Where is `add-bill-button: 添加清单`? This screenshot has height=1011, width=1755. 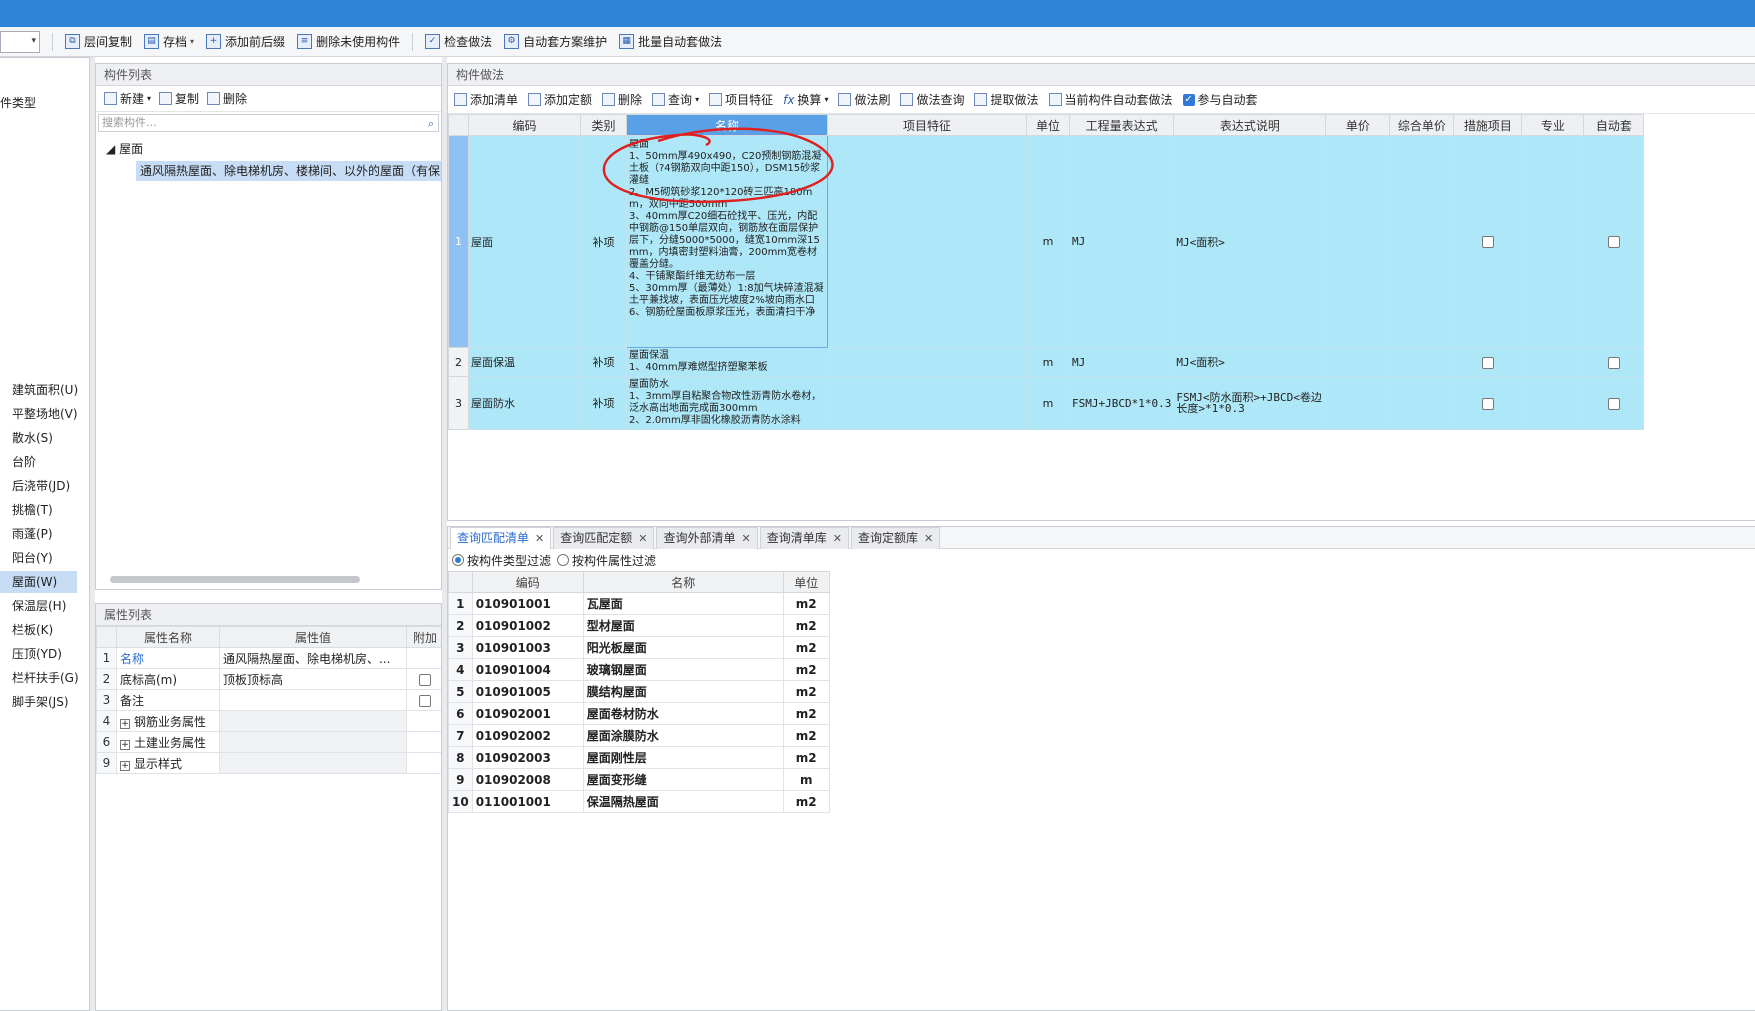 add-bill-button: 添加清单 is located at coordinates (486, 99).